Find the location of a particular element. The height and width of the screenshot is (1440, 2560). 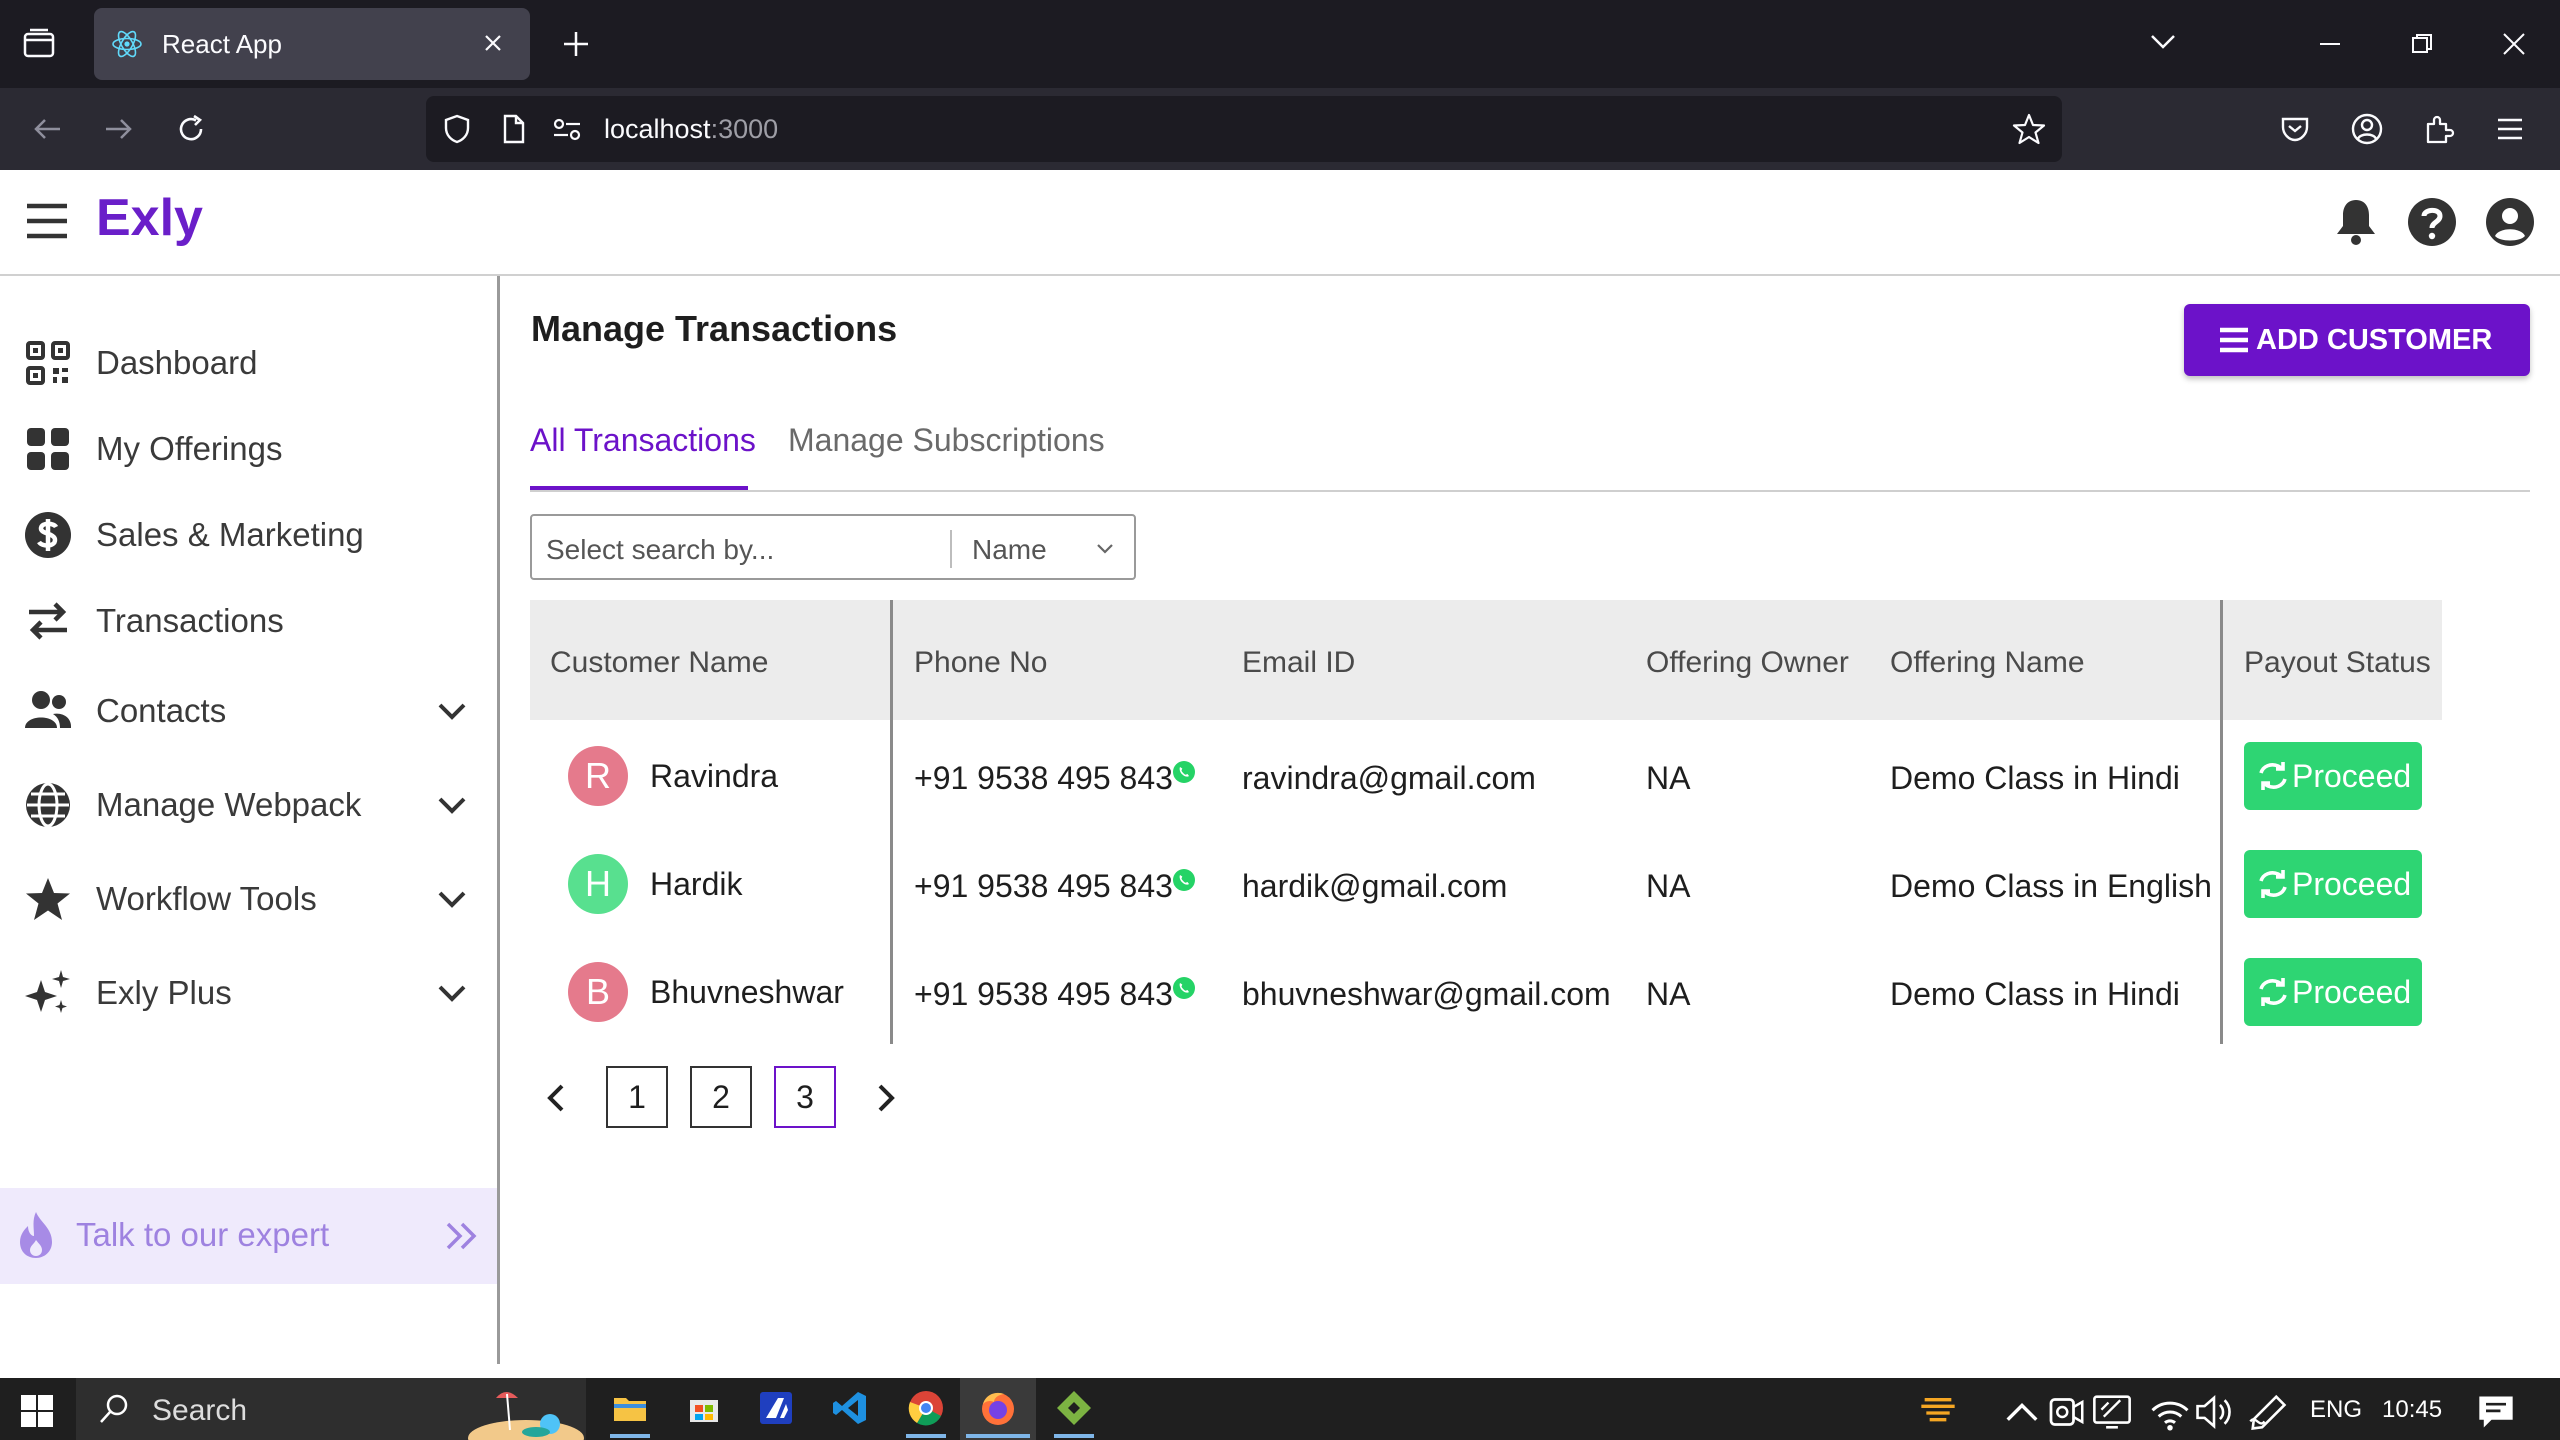

column-divider is located at coordinates (2221, 822).